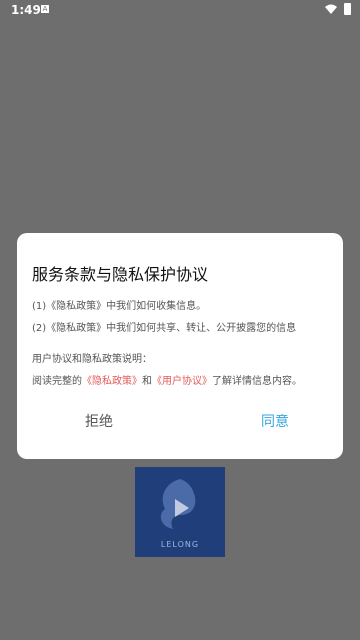 The width and height of the screenshot is (360, 640). What do you see at coordinates (180, 544) in the screenshot?
I see `logo-text: LELONG` at bounding box center [180, 544].